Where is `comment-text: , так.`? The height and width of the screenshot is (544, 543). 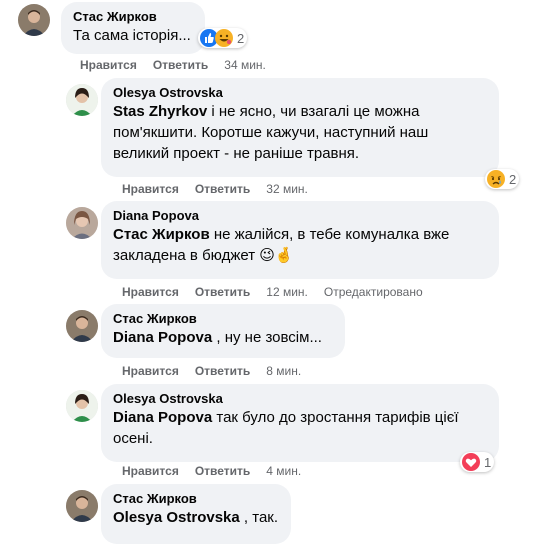
comment-text: , так. is located at coordinates (259, 517).